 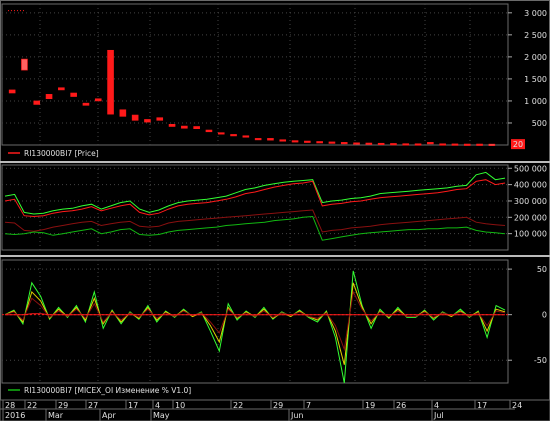 What do you see at coordinates (535, 57) in the screenshot?
I see `y-tick-label: 2 000` at bounding box center [535, 57].